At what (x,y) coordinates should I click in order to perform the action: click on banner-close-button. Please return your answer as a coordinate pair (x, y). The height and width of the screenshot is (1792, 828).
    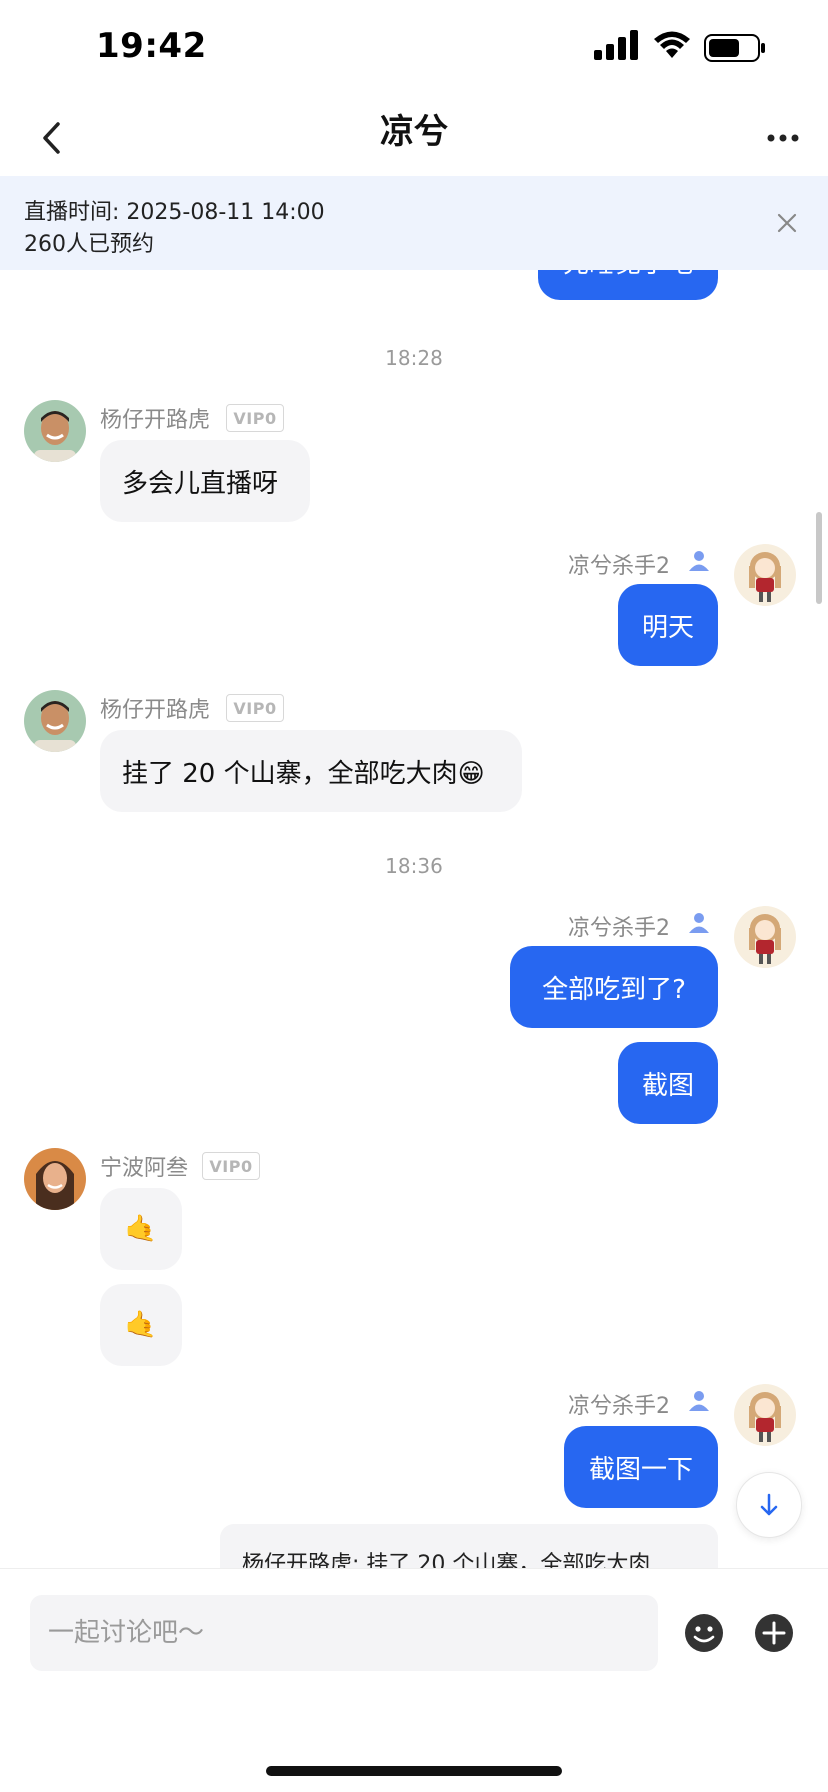
    Looking at the image, I should click on (787, 223).